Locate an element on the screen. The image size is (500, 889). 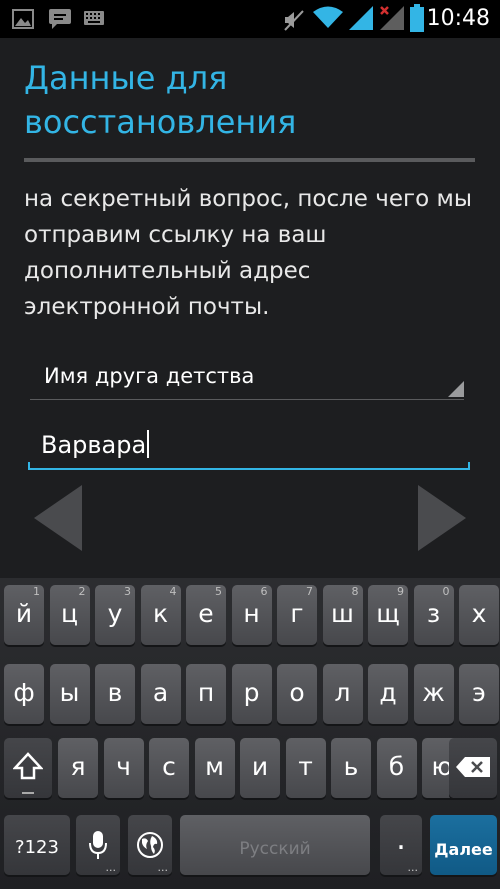
keyboard-icon is located at coordinates (94, 18).